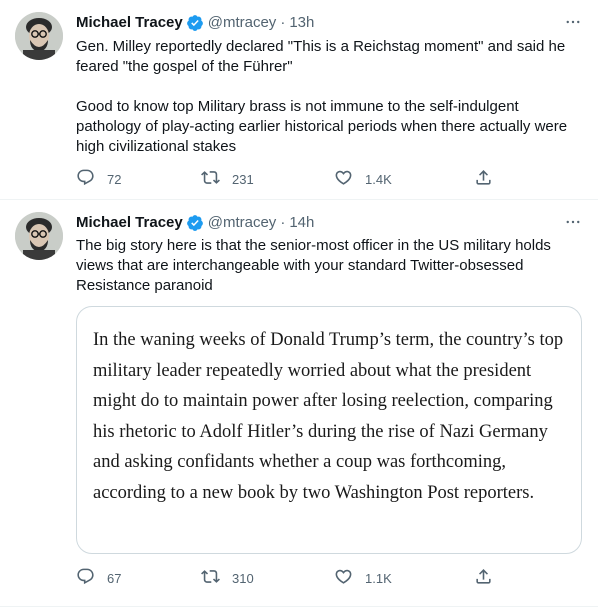  Describe the element at coordinates (243, 179) in the screenshot. I see `retweet-count: 231` at that location.